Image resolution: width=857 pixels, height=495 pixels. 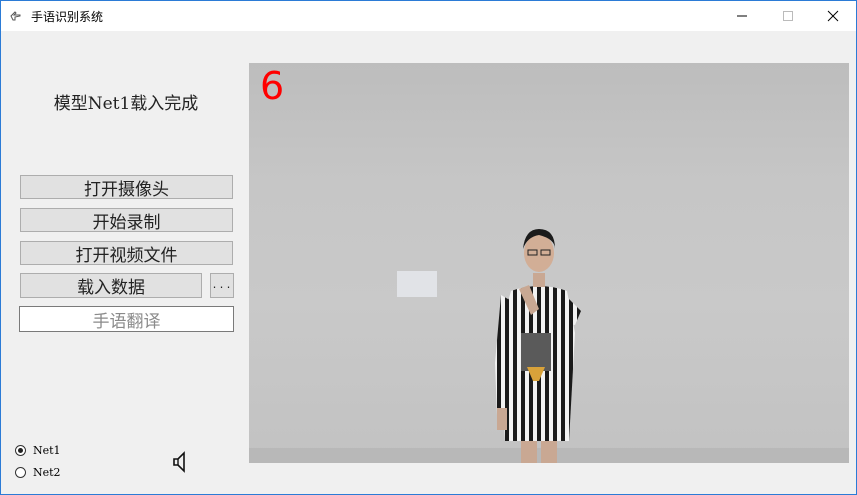 What do you see at coordinates (272, 86) in the screenshot?
I see `frame-counter: 6` at bounding box center [272, 86].